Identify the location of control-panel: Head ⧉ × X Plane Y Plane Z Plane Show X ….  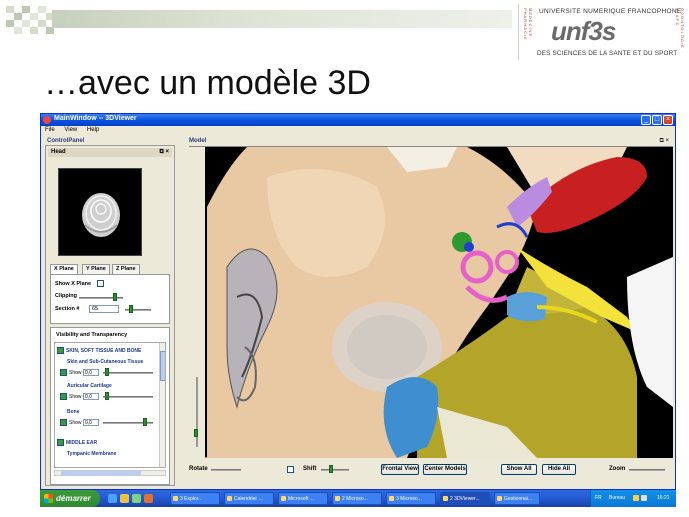
(110, 315).